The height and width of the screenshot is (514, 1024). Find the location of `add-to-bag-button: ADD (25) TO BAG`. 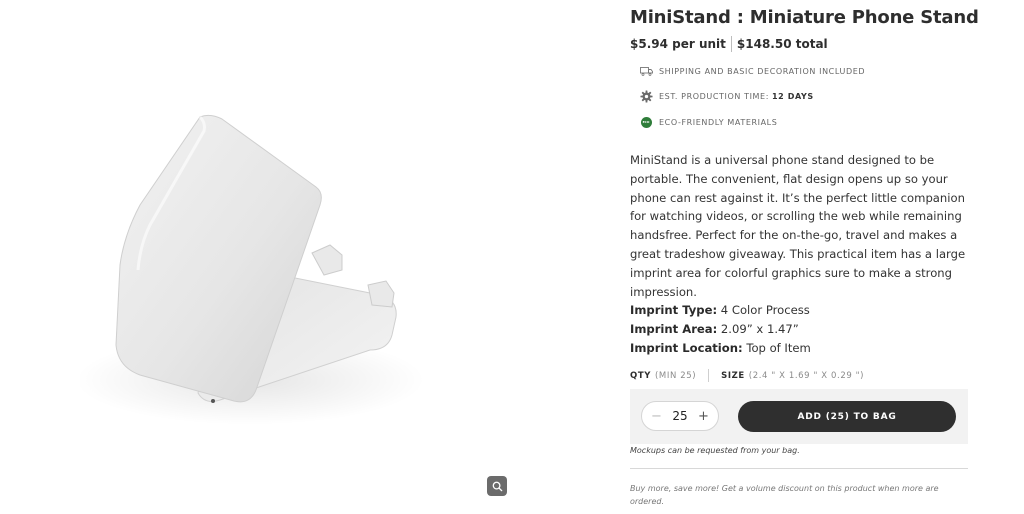

add-to-bag-button: ADD (25) TO BAG is located at coordinates (847, 416).